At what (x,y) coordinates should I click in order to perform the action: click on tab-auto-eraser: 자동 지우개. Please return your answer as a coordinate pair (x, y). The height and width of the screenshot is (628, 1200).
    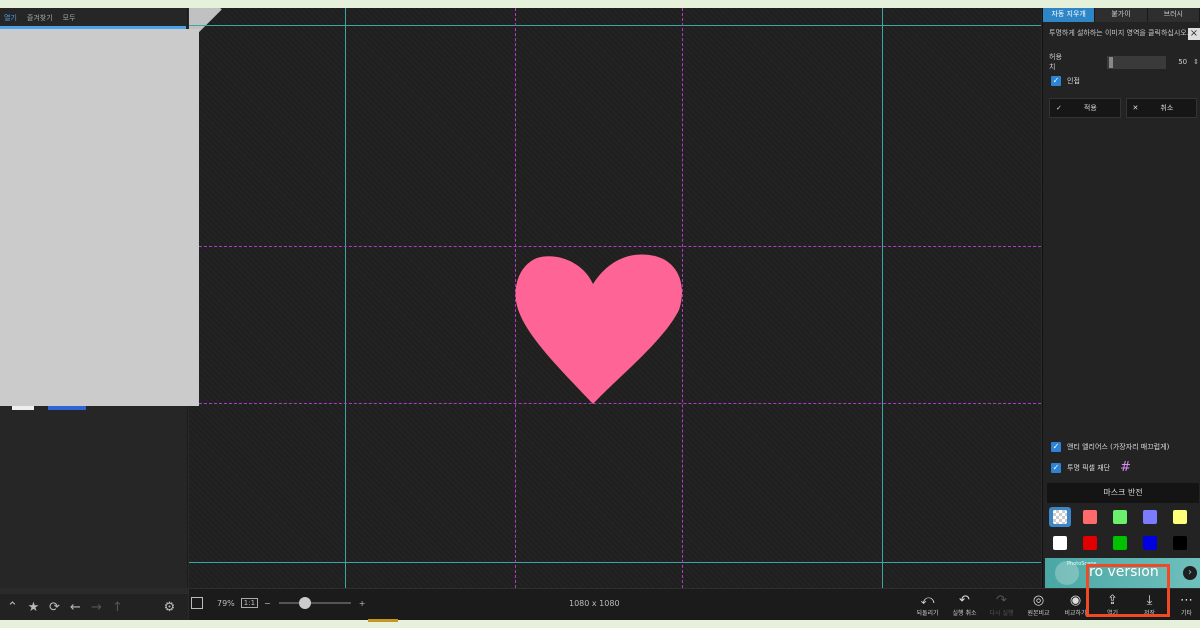
    Looking at the image, I should click on (1069, 15).